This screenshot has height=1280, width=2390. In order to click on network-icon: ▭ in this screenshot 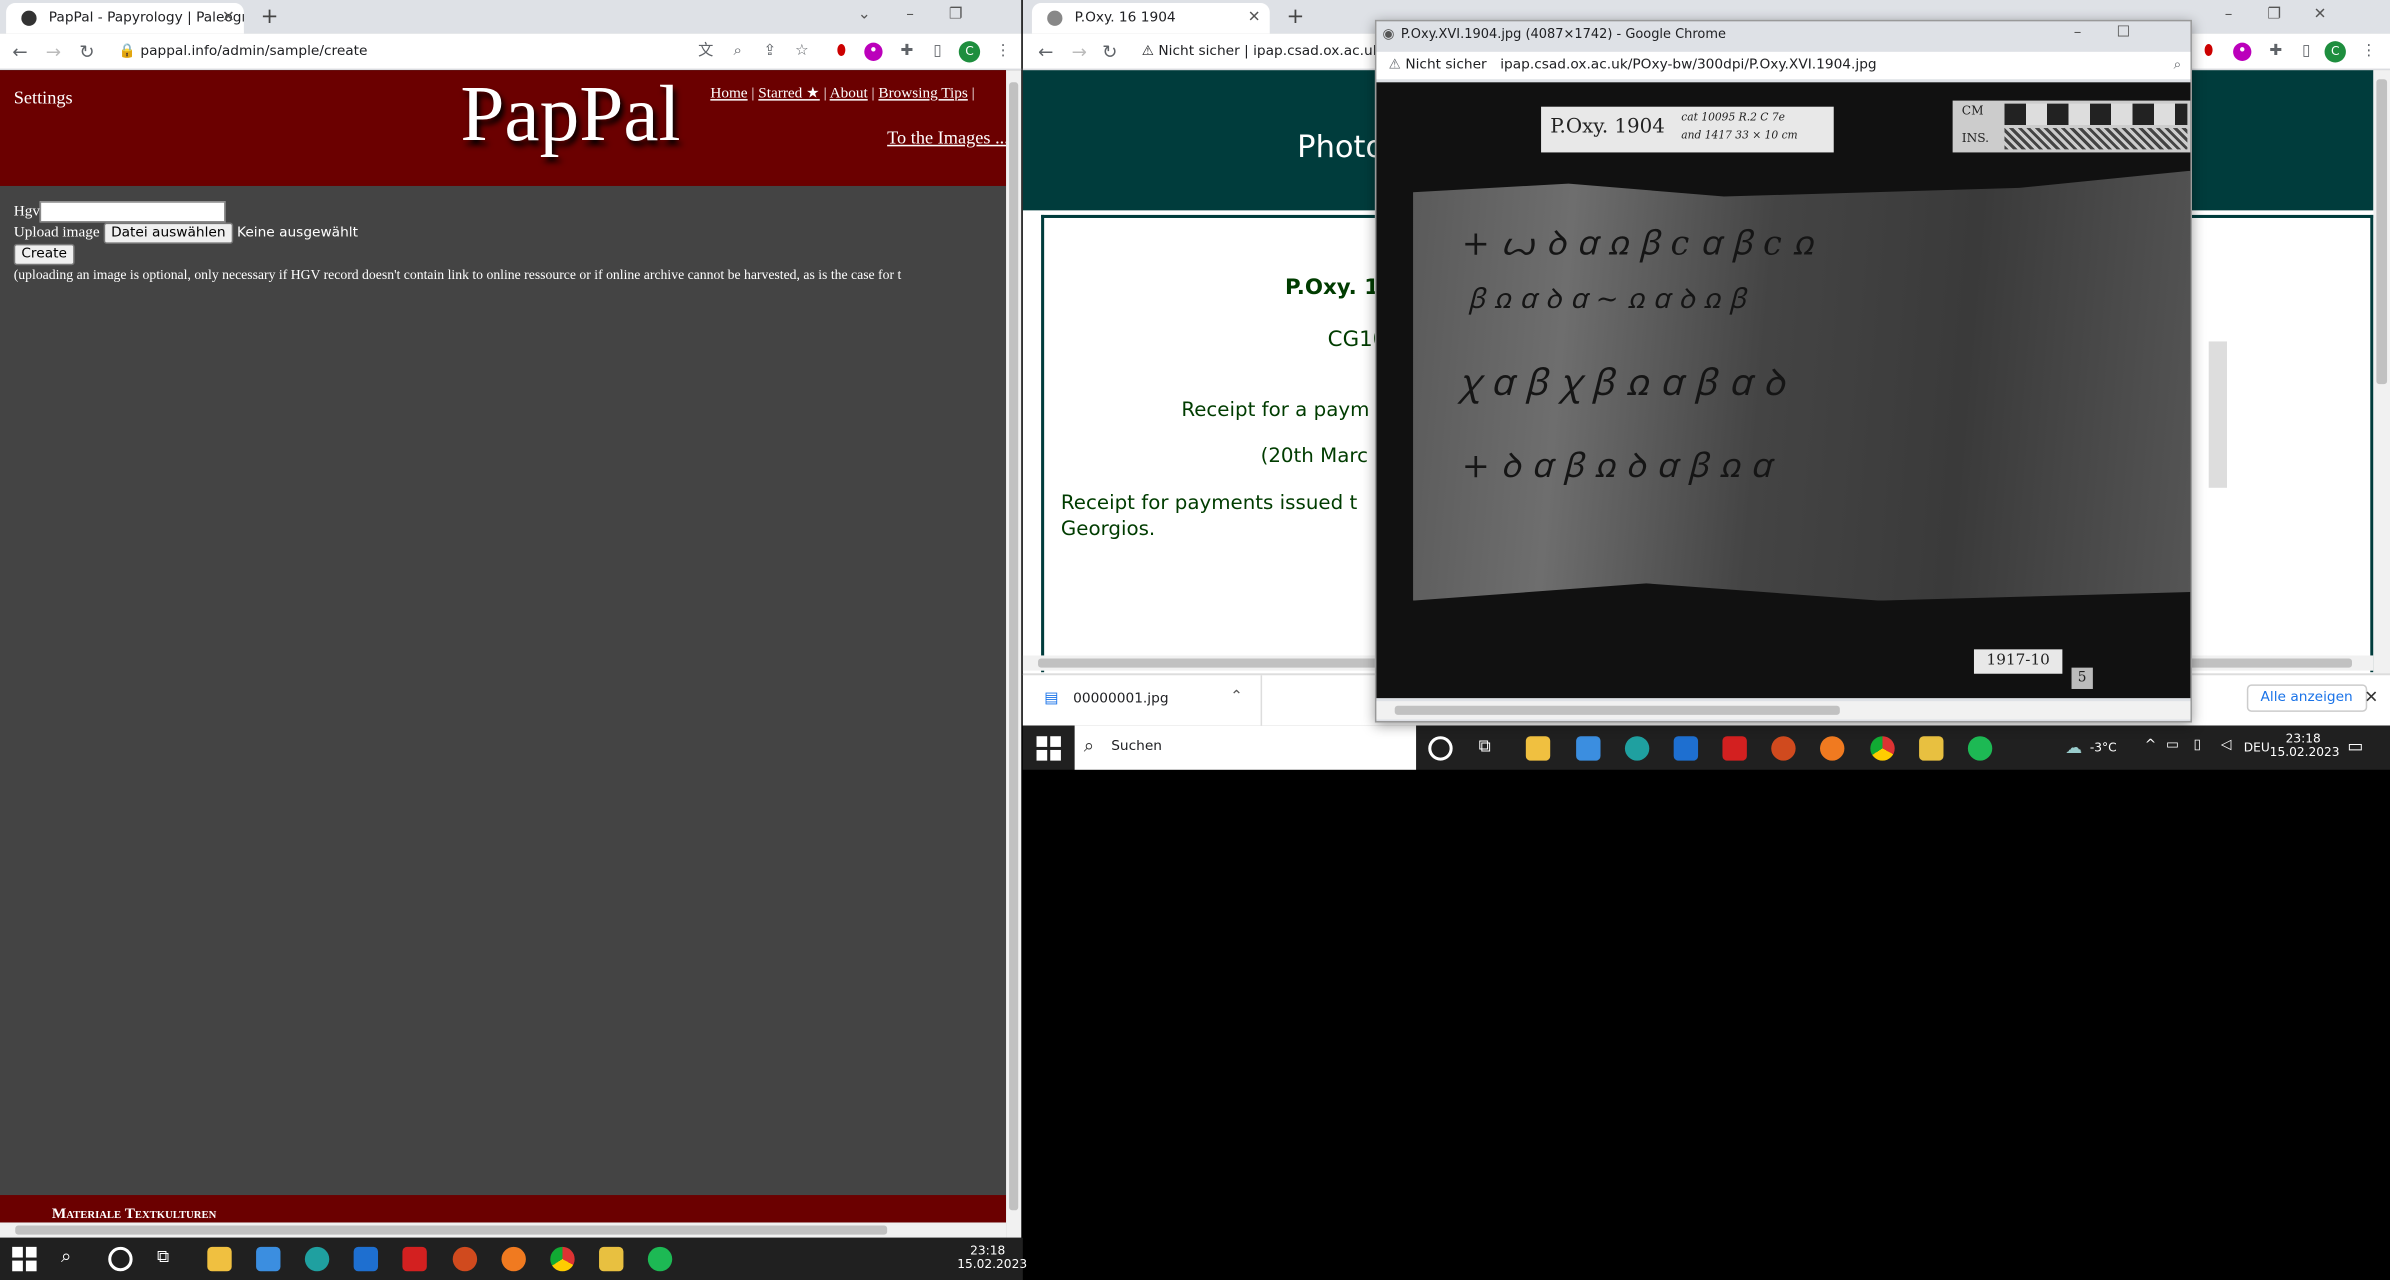, I will do `click(2172, 746)`.